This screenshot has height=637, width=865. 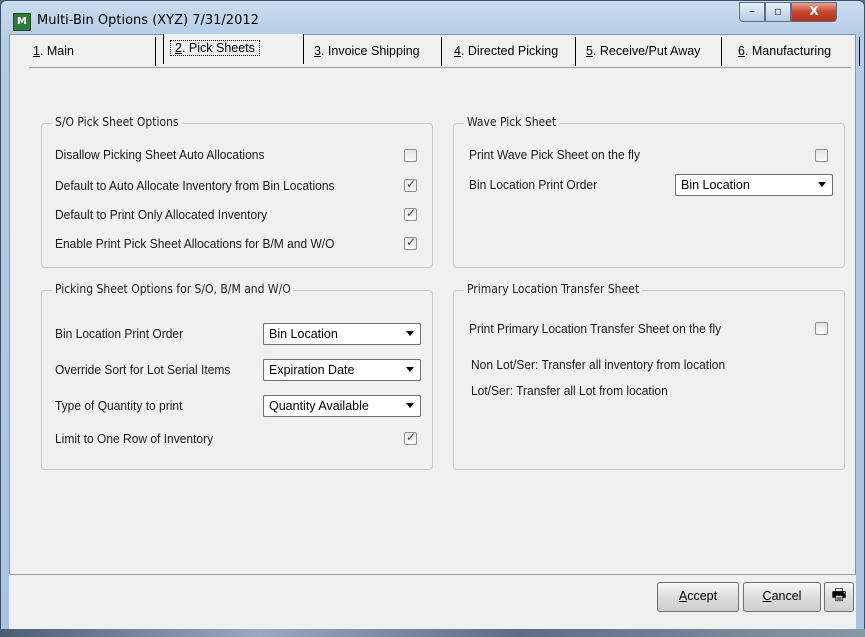 I want to click on button-bar: Accept Cancel 🖶, so click(x=432, y=602).